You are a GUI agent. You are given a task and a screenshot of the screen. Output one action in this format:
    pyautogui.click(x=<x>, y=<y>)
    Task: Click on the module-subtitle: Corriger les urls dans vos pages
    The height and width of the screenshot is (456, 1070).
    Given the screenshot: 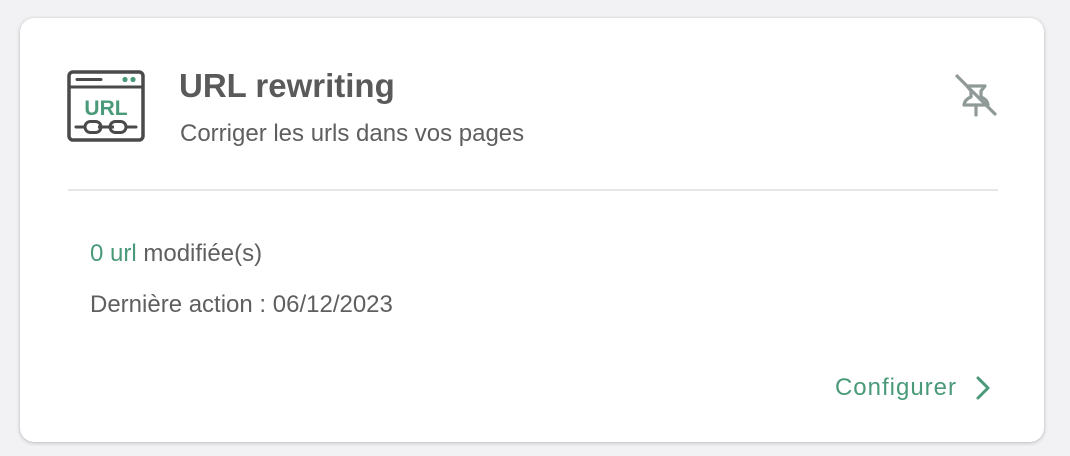 What is the action you would take?
    pyautogui.click(x=352, y=133)
    